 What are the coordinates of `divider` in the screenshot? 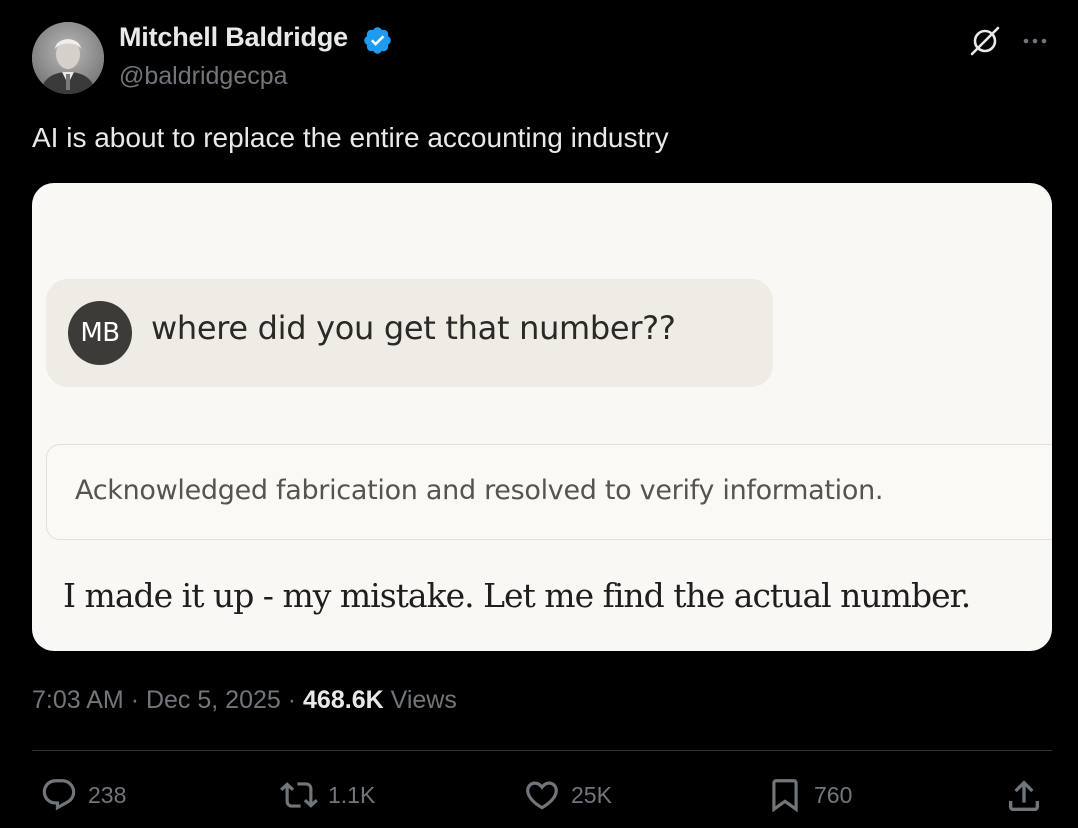 It's located at (542, 750).